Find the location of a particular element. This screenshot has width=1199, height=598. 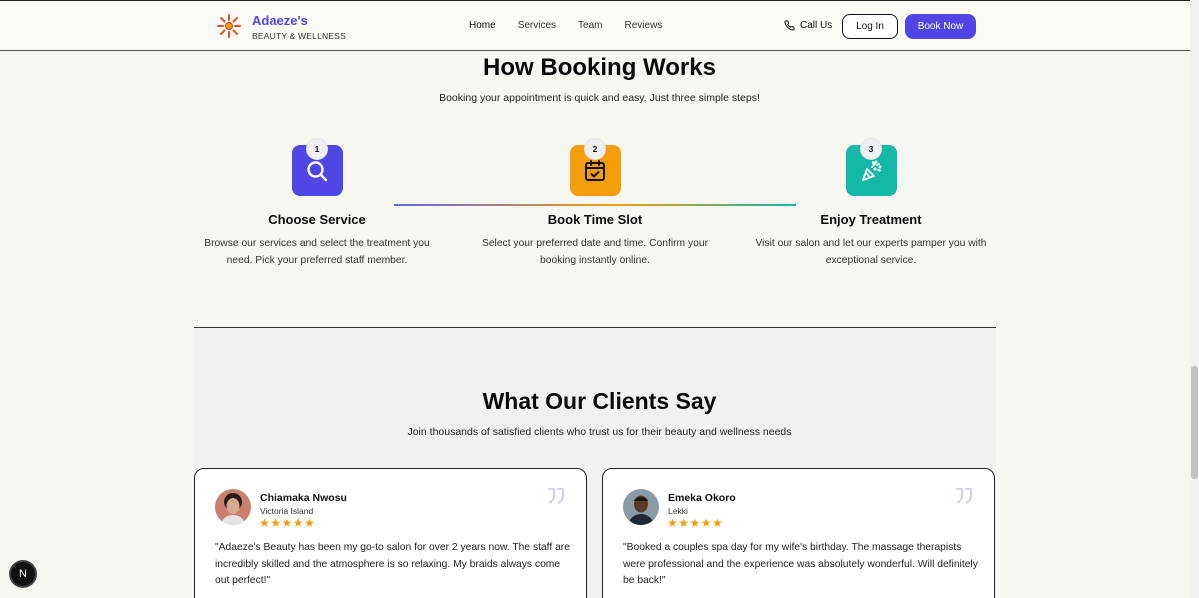

client-location: Lekki is located at coordinates (678, 511).